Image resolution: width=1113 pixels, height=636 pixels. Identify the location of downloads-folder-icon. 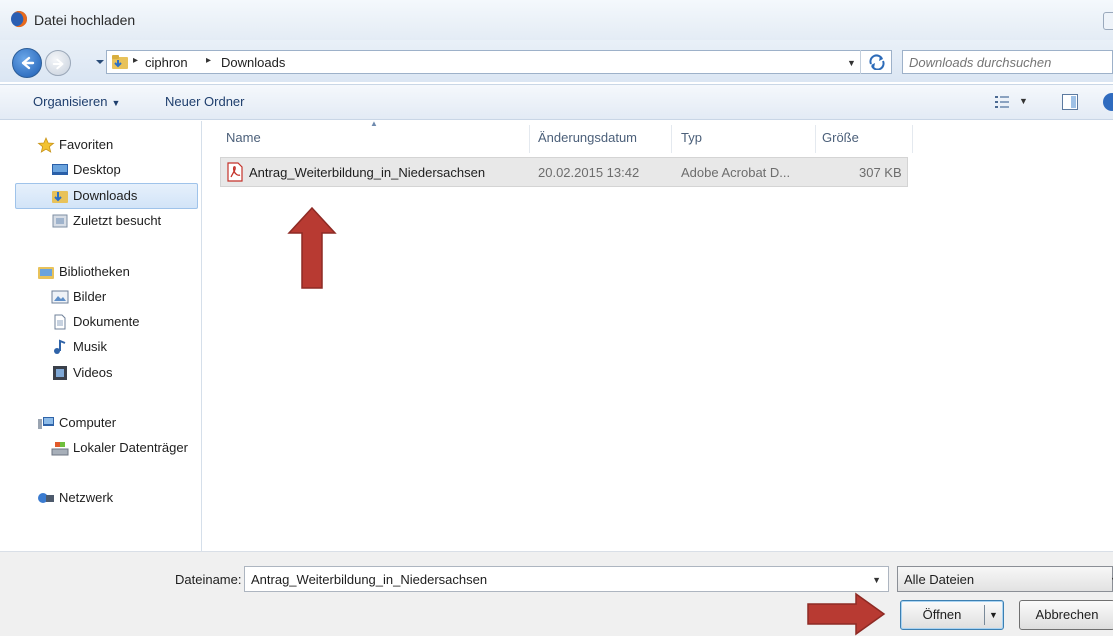
(60, 197).